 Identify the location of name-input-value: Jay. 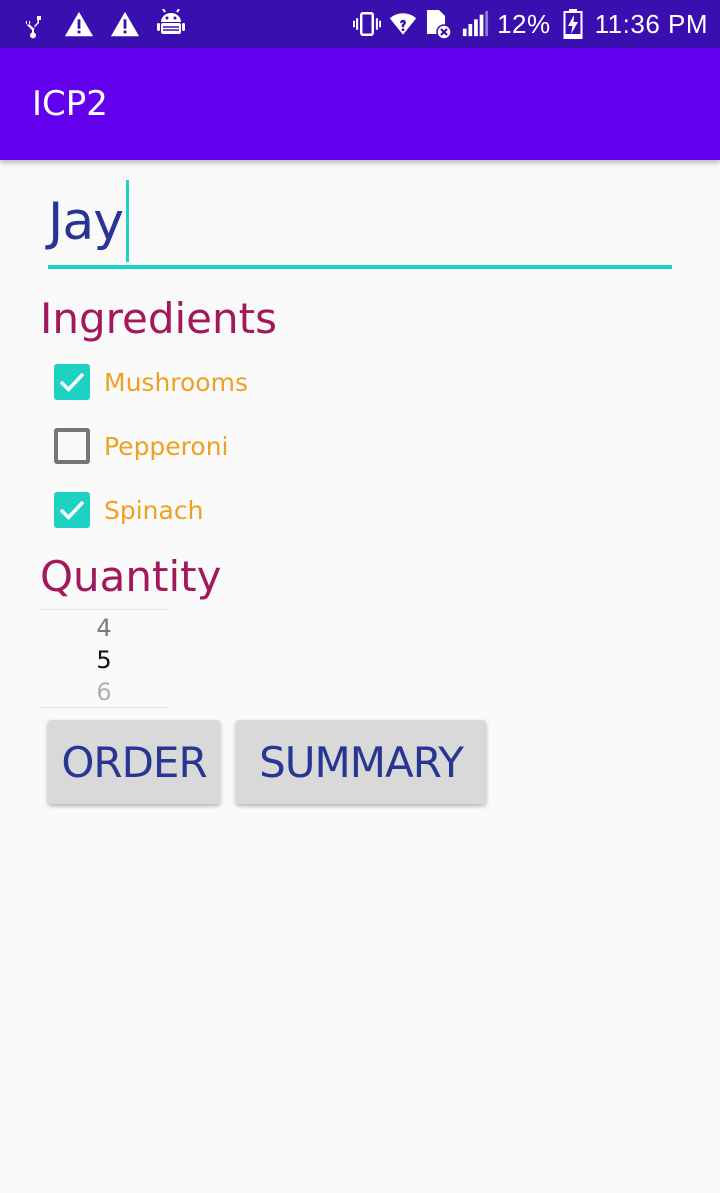
(86, 222).